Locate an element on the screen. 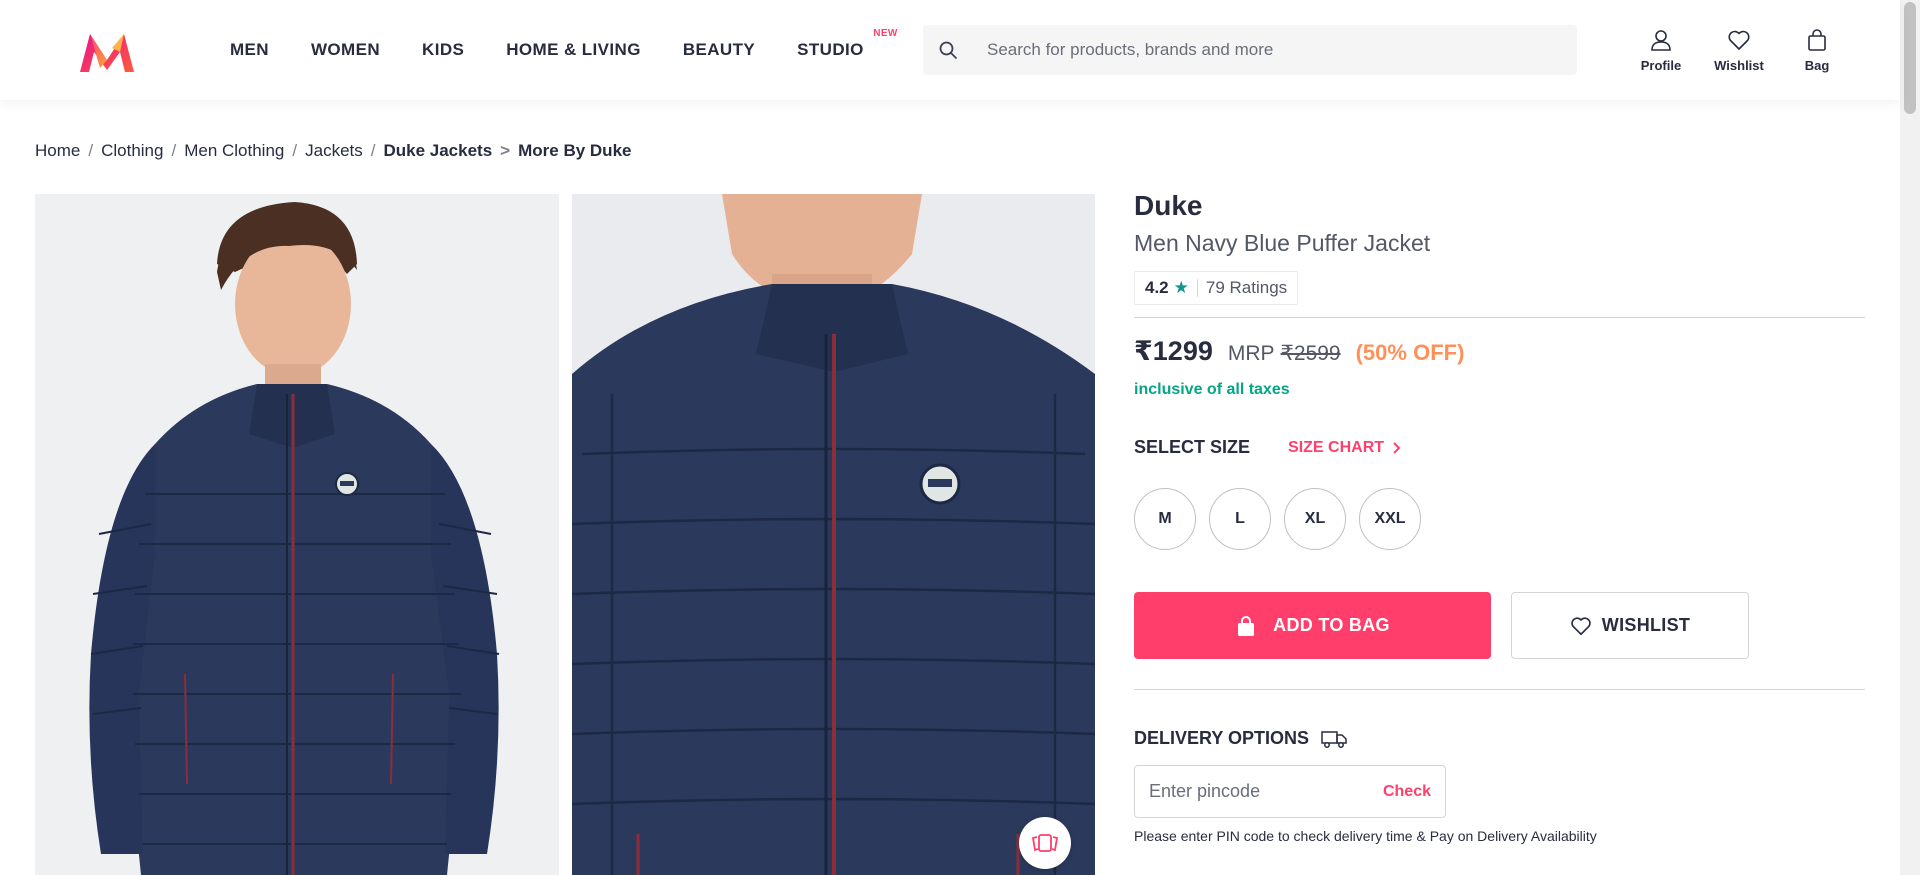 The image size is (1920, 875). profile-label: Profile is located at coordinates (1661, 65).